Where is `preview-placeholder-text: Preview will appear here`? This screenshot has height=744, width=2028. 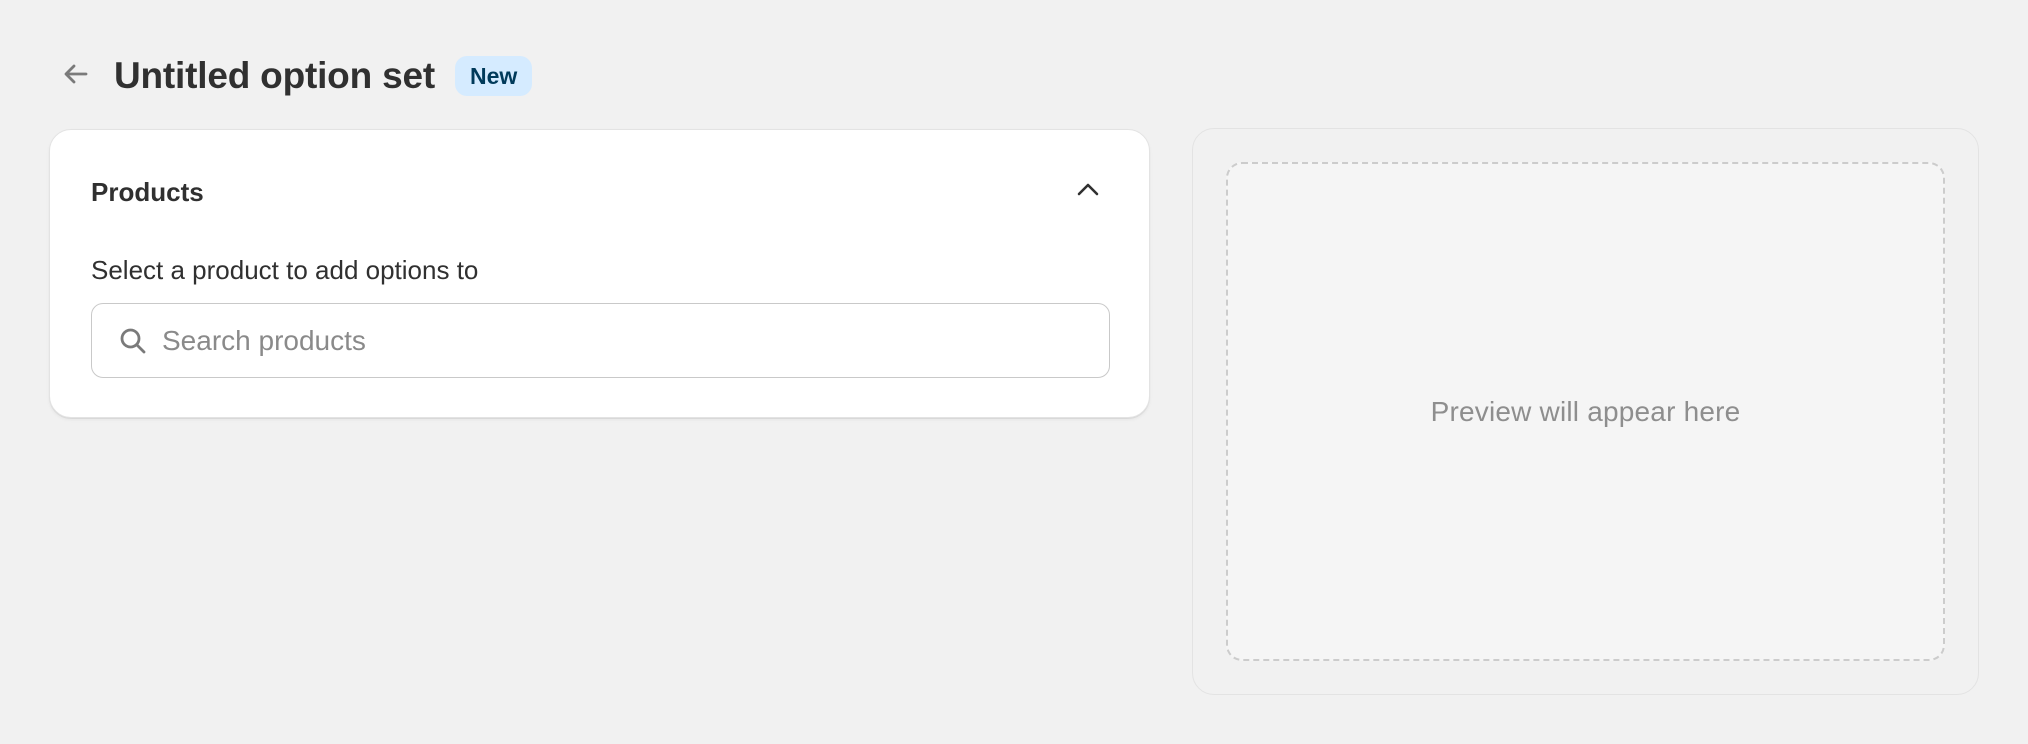
preview-placeholder-text: Preview will appear here is located at coordinates (1585, 411).